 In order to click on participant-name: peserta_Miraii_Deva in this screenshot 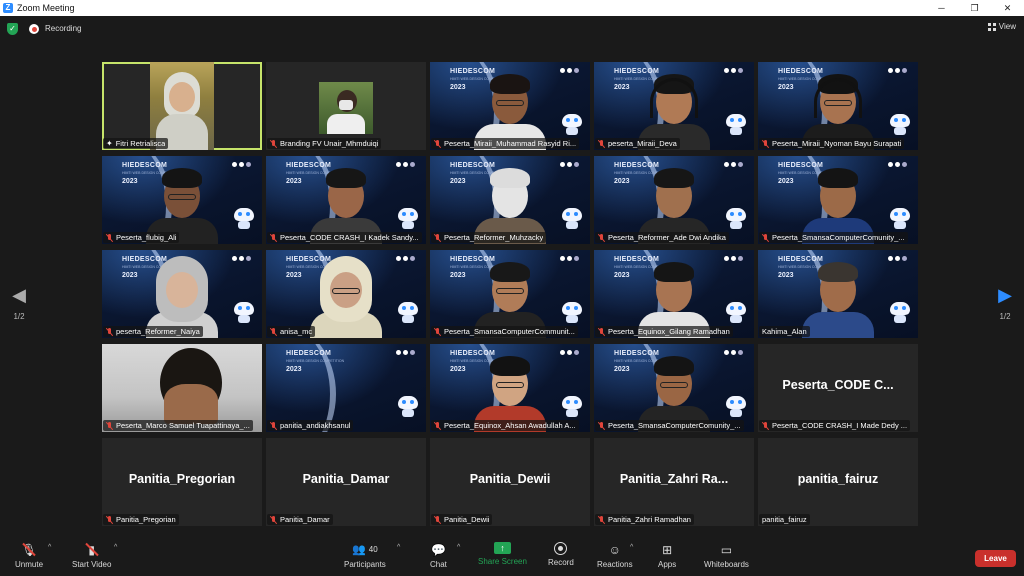, I will do `click(642, 143)`.